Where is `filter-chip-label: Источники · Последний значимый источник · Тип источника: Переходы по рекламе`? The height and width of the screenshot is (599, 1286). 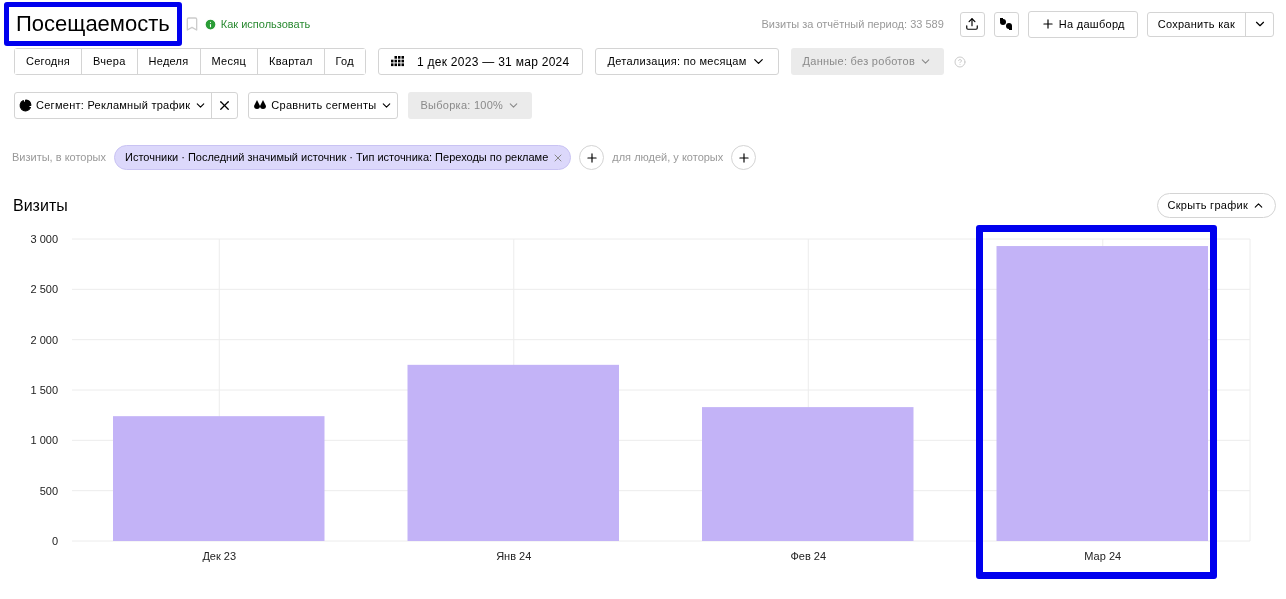
filter-chip-label: Источники · Последний значимый источник · Тип источника: Переходы по рекламе is located at coordinates (337, 158).